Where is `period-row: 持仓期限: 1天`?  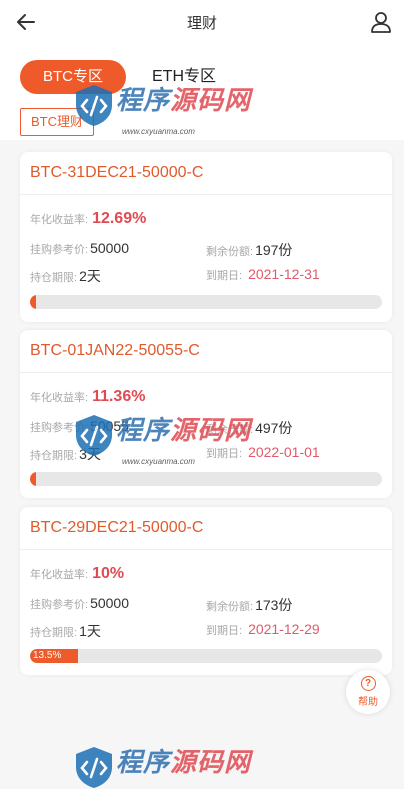
period-row: 持仓期限: 1天 is located at coordinates (65, 631).